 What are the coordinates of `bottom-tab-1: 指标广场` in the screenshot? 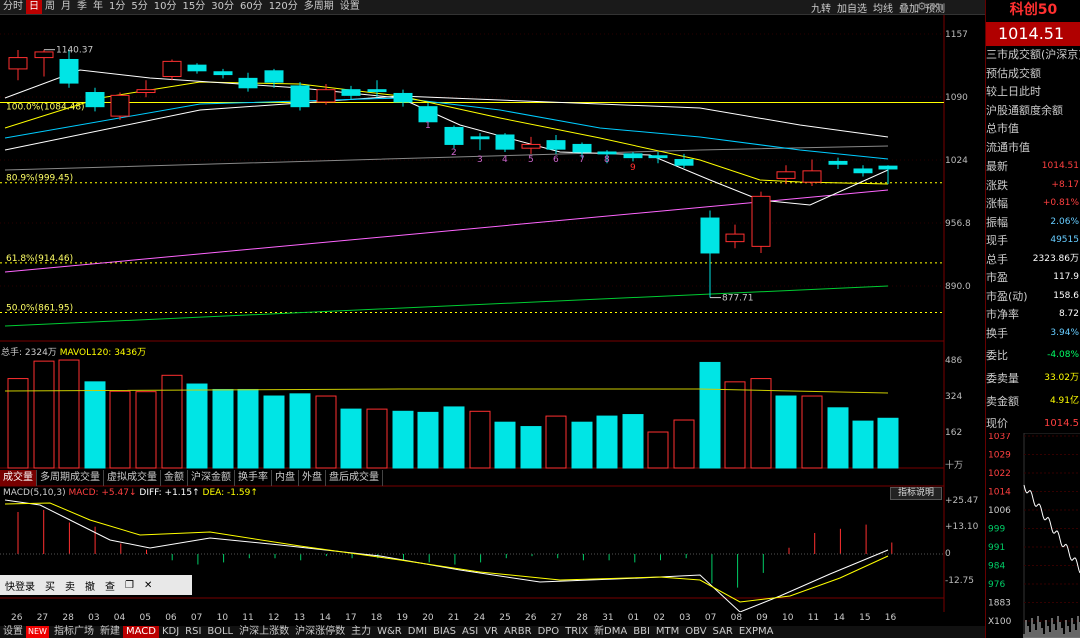 It's located at (74, 632).